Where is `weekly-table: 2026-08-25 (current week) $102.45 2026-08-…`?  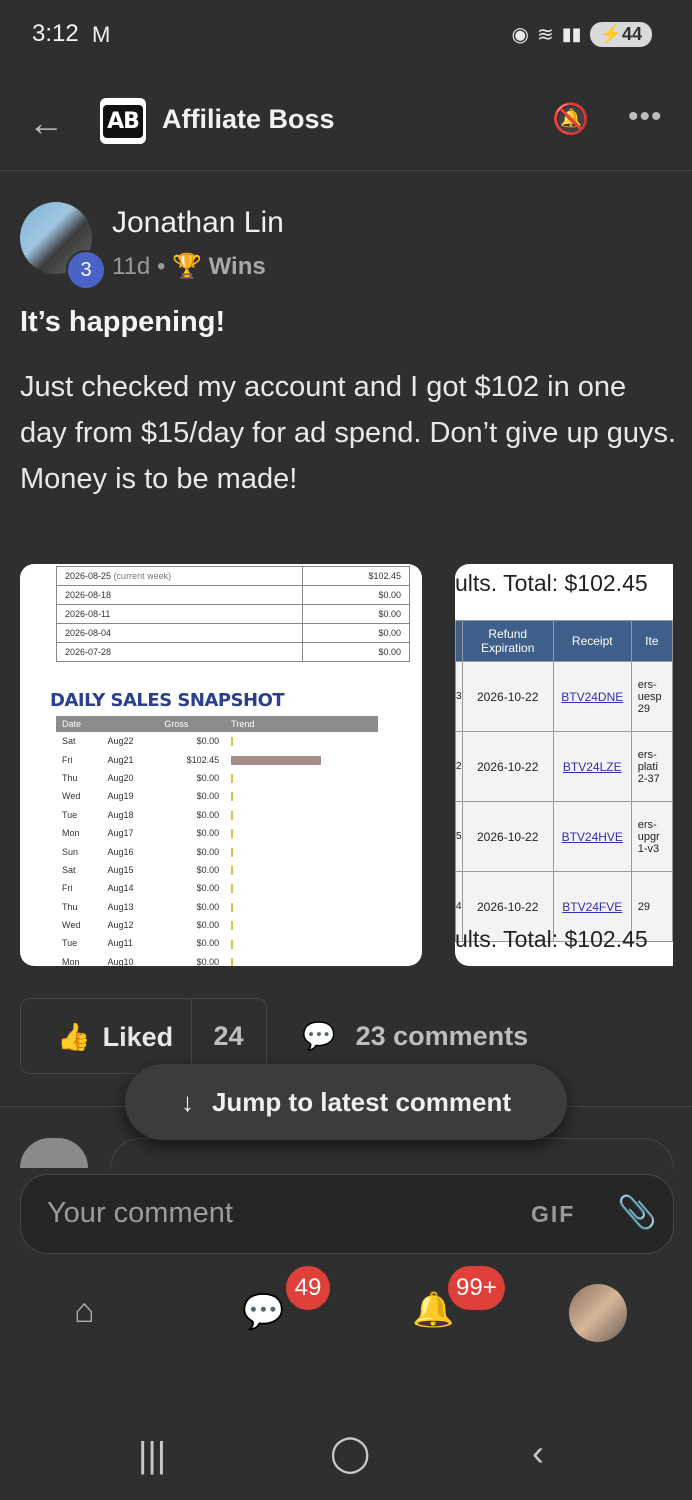 weekly-table: 2026-08-25 (current week) $102.45 2026-08-… is located at coordinates (233, 614).